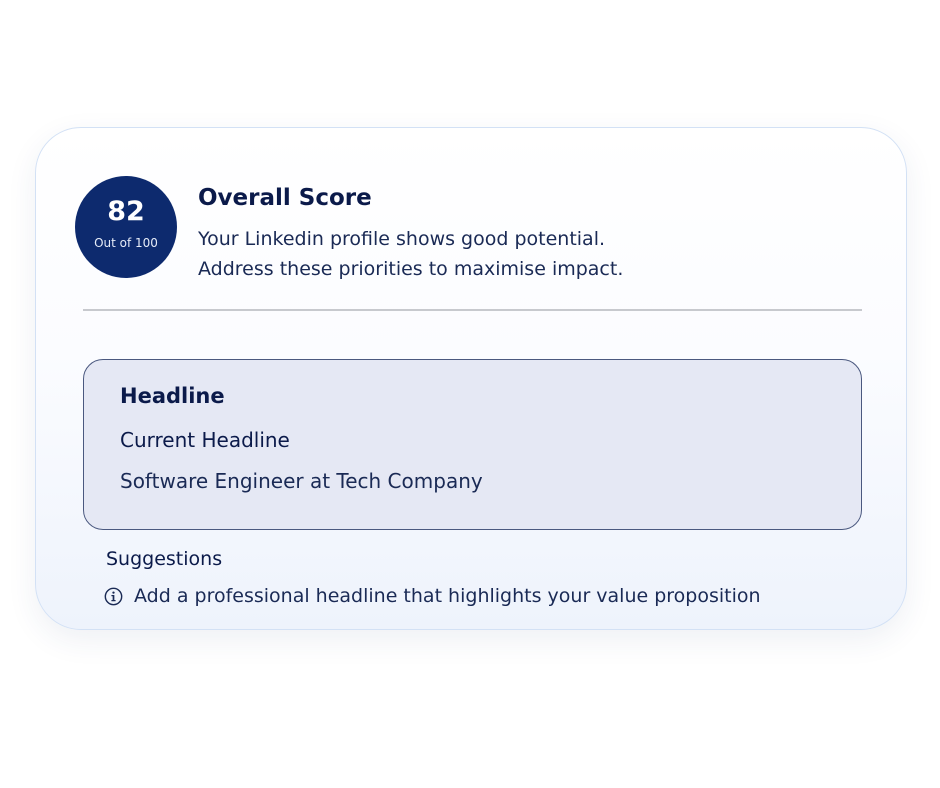  What do you see at coordinates (164, 559) in the screenshot?
I see `suggestions-label: Suggestions` at bounding box center [164, 559].